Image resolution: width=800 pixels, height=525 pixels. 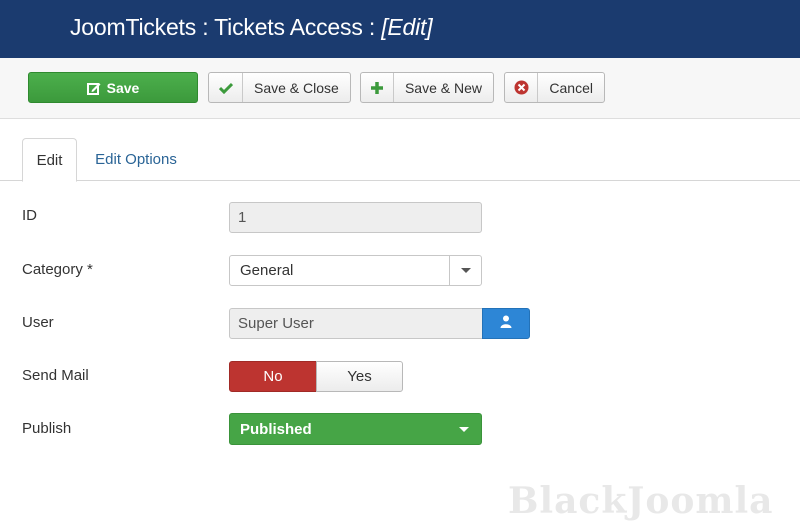 I want to click on category-label: Category *, so click(x=57, y=269).